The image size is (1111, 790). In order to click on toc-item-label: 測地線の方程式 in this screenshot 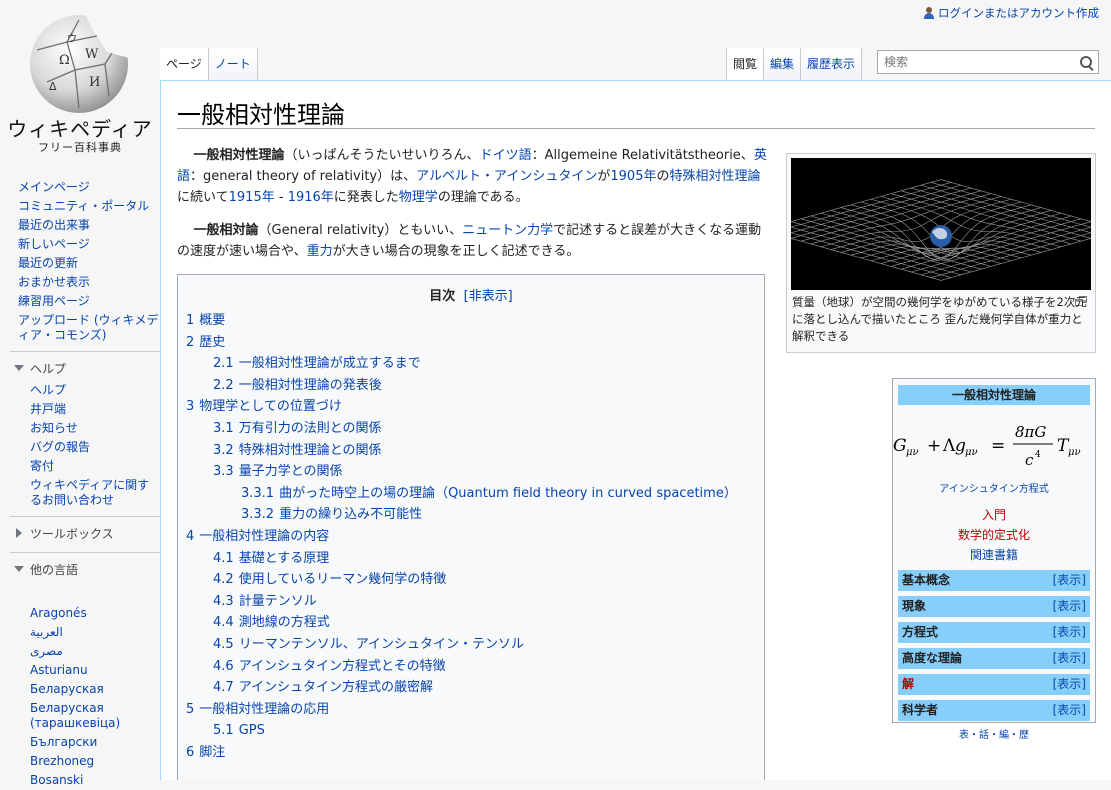, I will do `click(284, 622)`.